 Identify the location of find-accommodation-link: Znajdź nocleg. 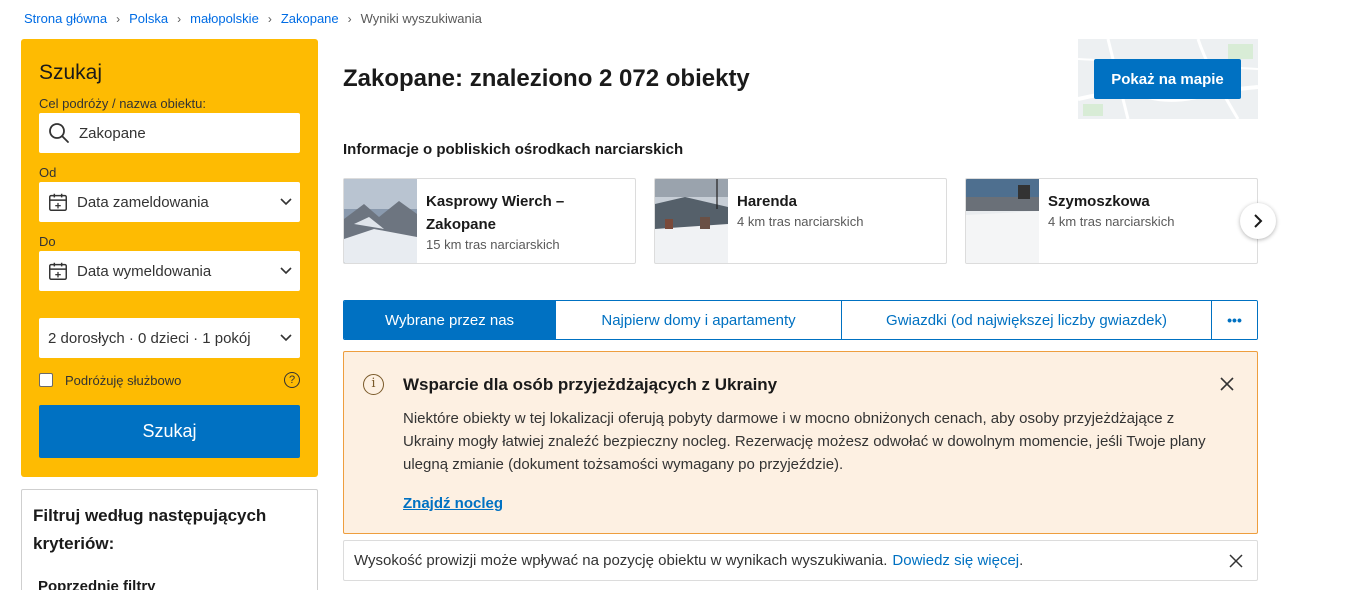
(453, 503).